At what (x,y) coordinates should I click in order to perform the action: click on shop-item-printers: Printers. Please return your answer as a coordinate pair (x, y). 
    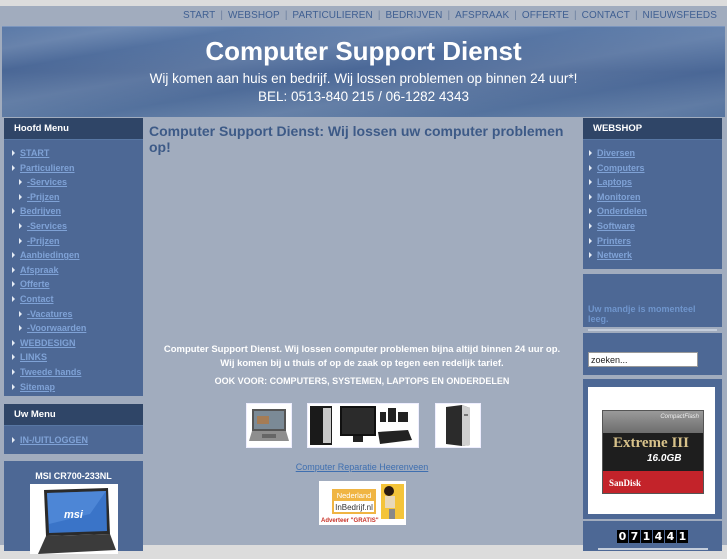
    Looking at the image, I should click on (652, 241).